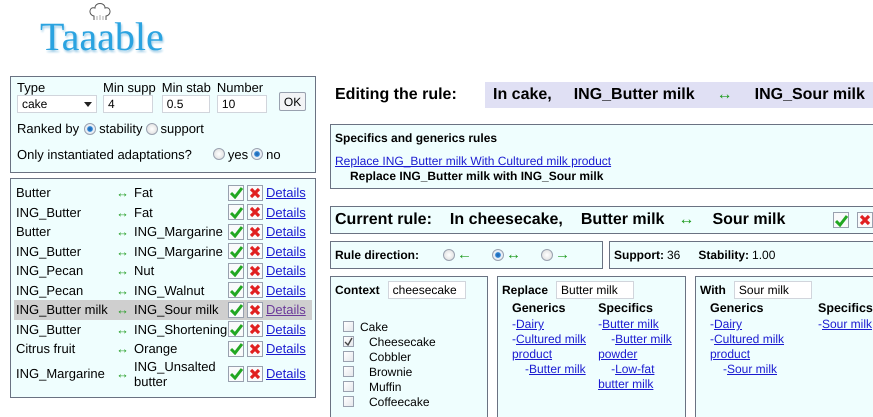 This screenshot has height=417, width=873. I want to click on chef-hat-icon, so click(100, 11).